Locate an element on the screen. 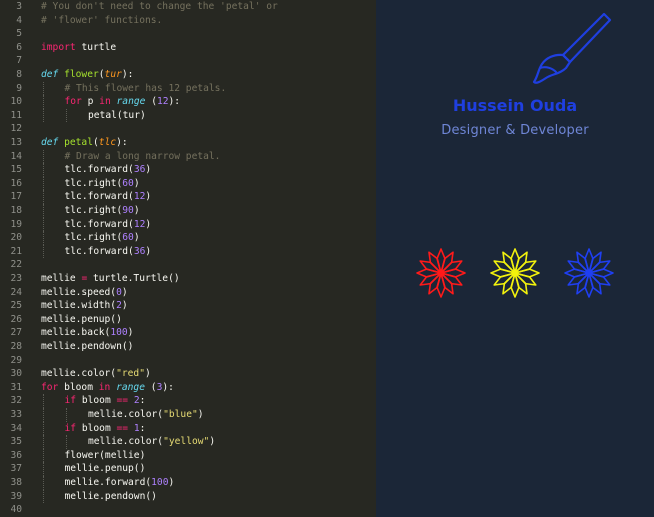  line-number: 25 is located at coordinates (16, 306).